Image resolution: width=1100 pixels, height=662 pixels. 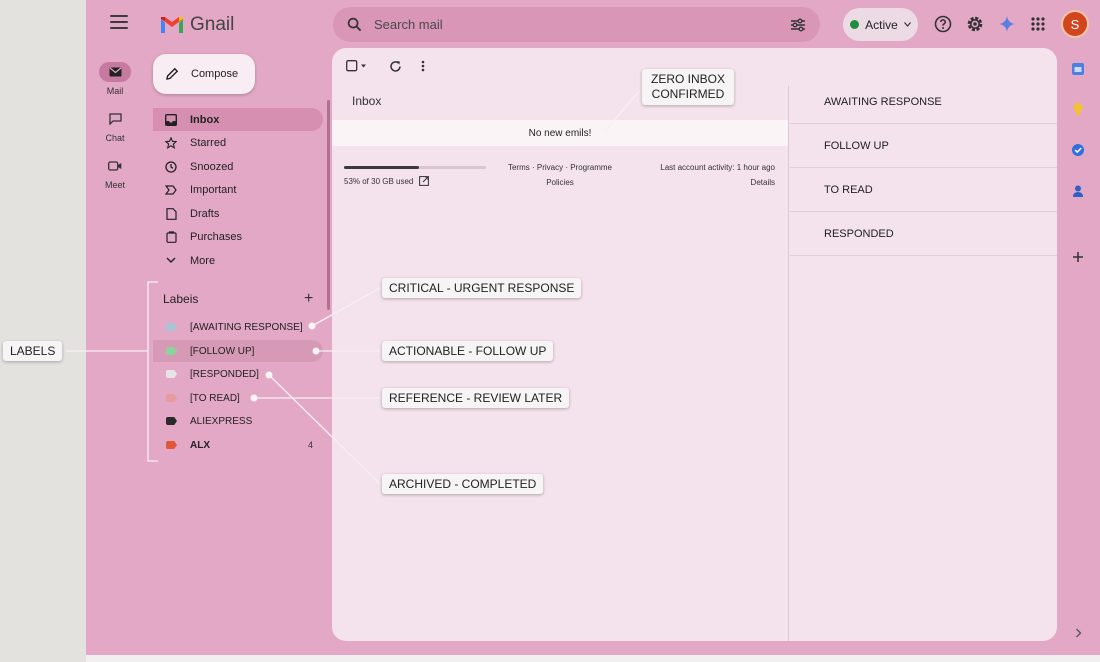 I want to click on gmail-logo-icon, so click(x=172, y=25).